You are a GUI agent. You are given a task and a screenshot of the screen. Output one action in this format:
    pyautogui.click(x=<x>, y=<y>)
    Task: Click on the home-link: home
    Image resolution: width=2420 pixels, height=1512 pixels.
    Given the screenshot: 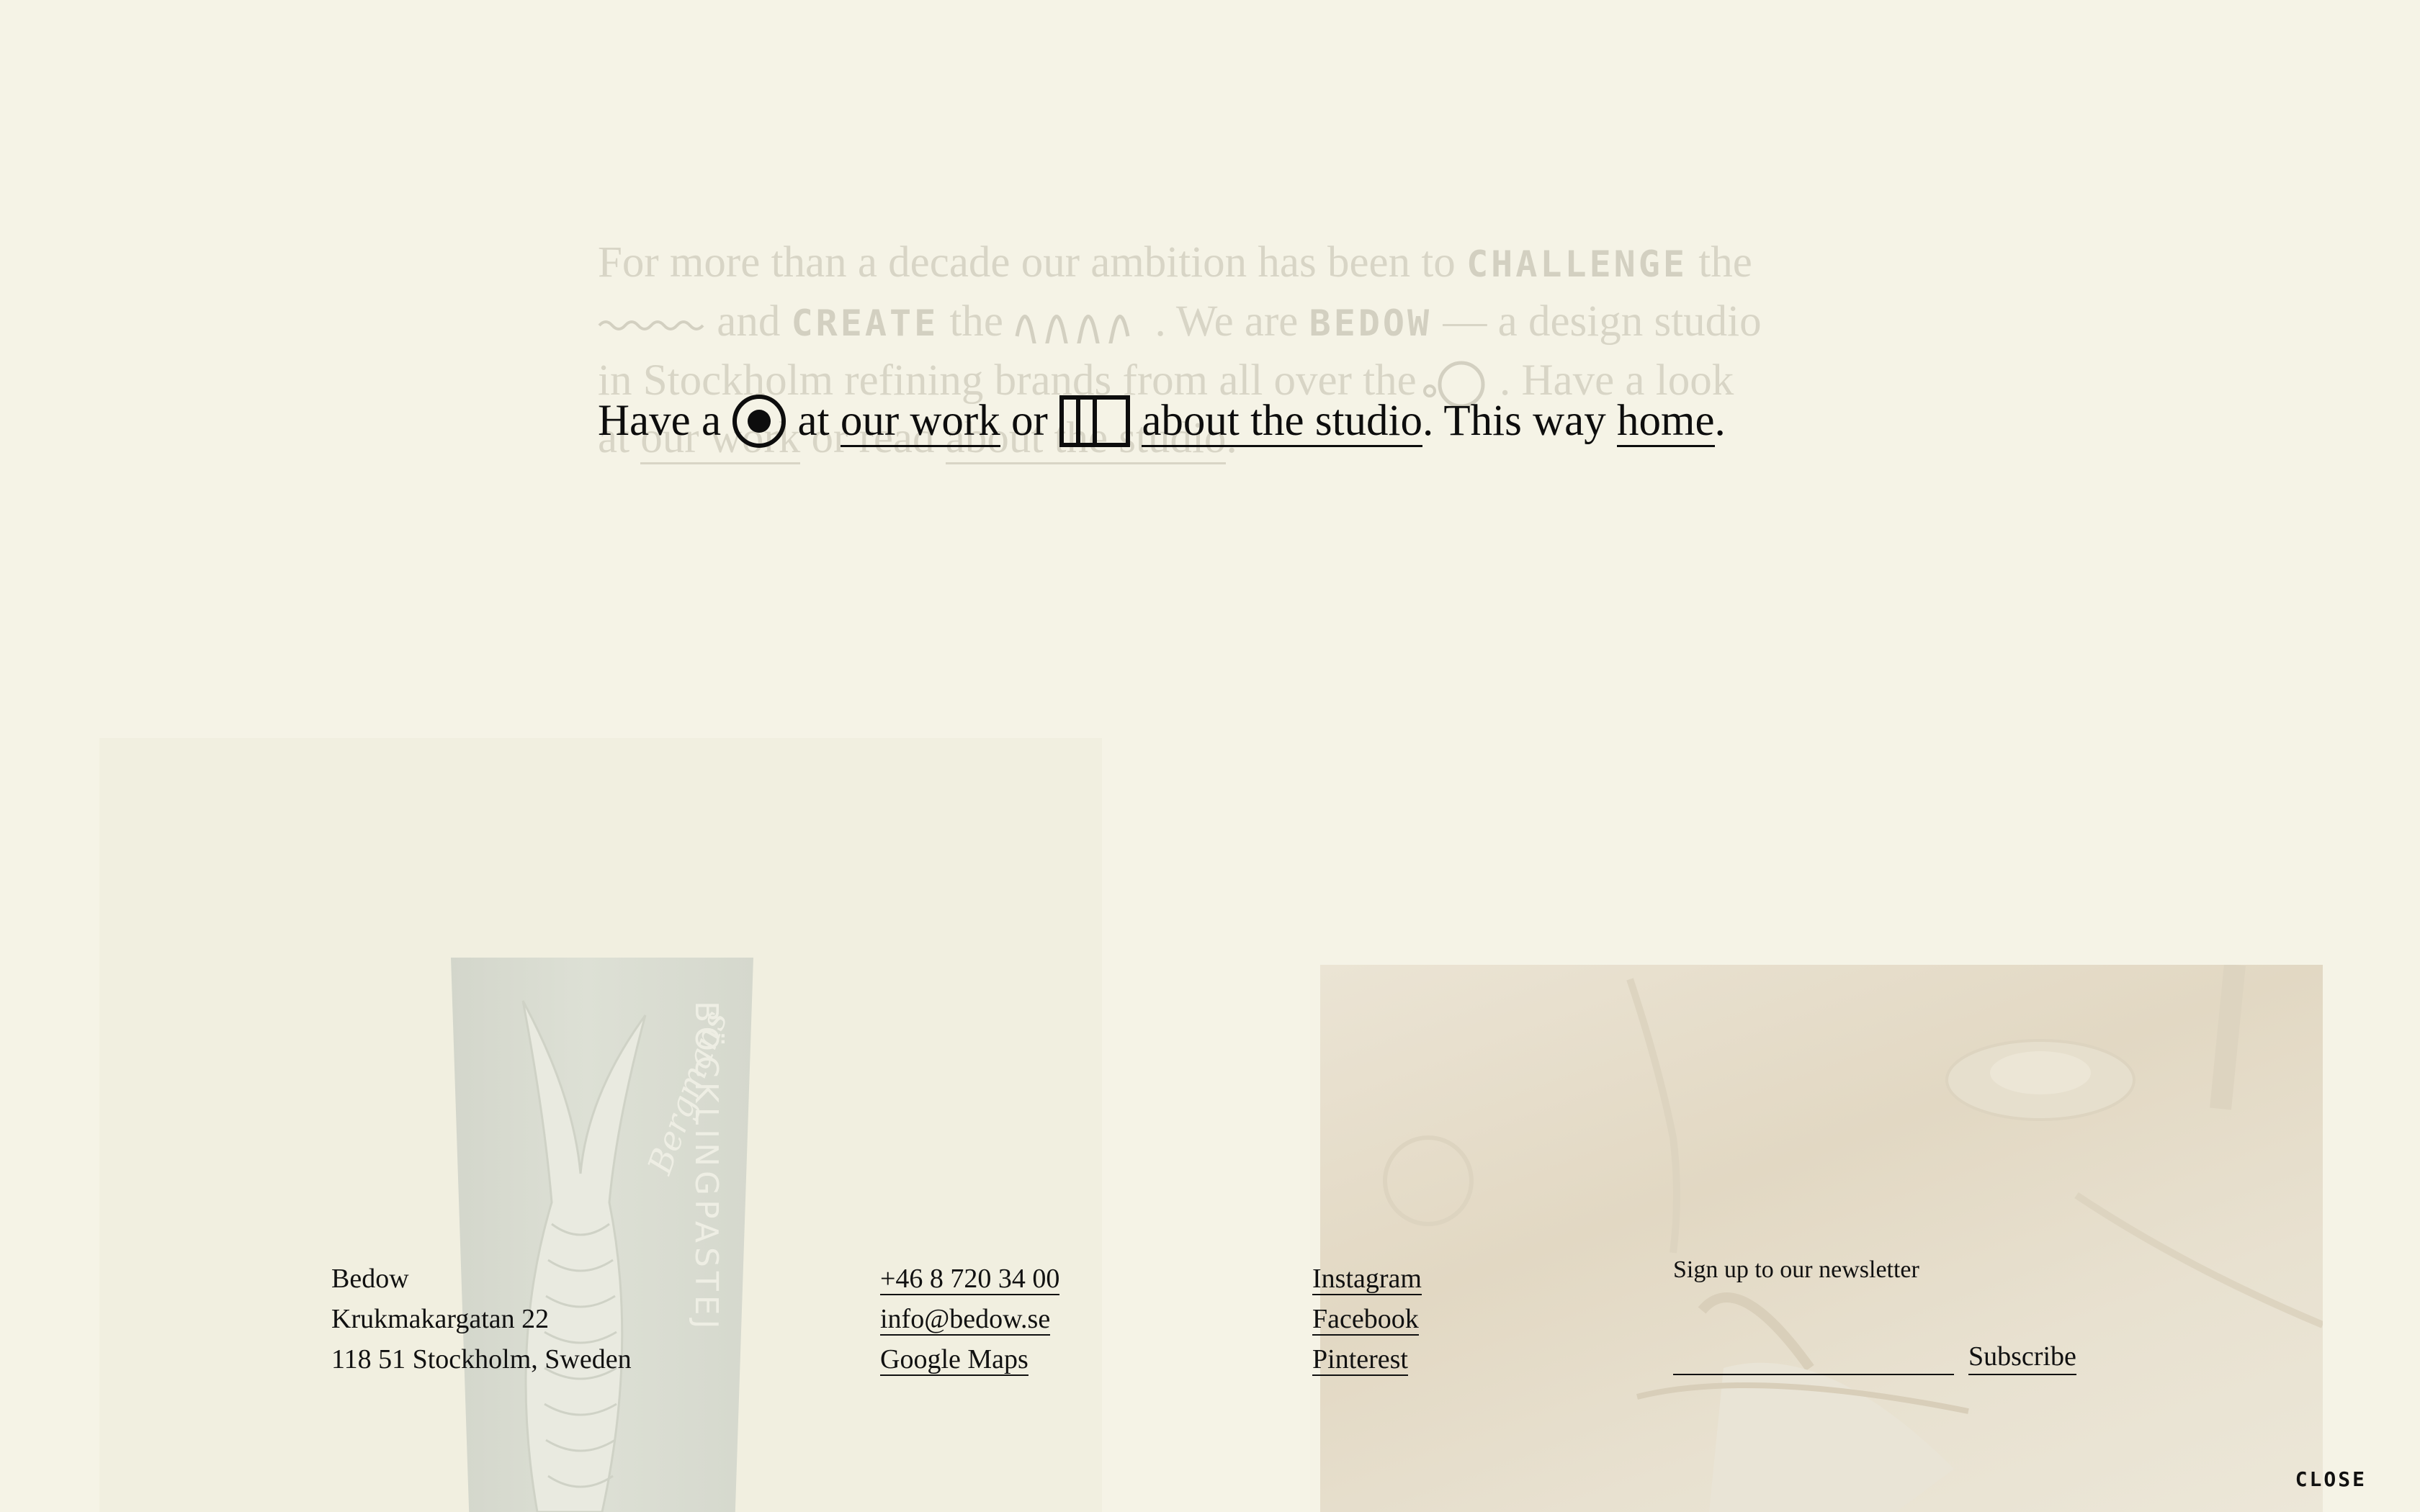 What is the action you would take?
    pyautogui.click(x=1666, y=422)
    